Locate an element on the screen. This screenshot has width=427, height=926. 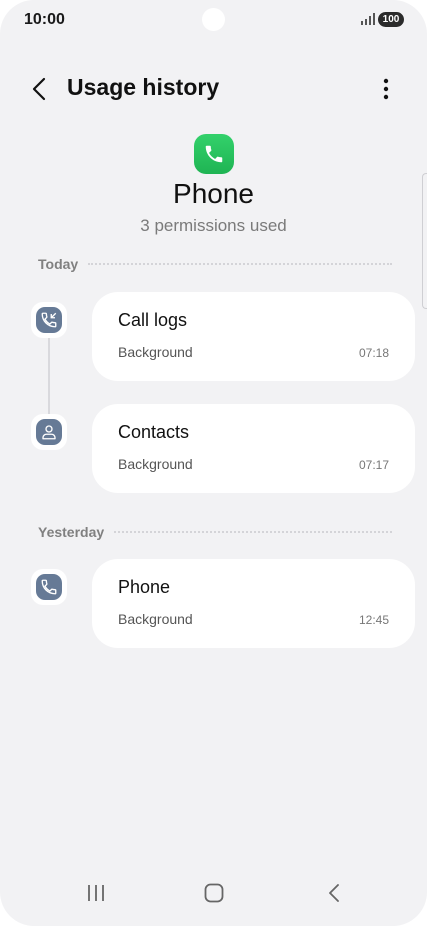
entry-title: Phone is located at coordinates (144, 587).